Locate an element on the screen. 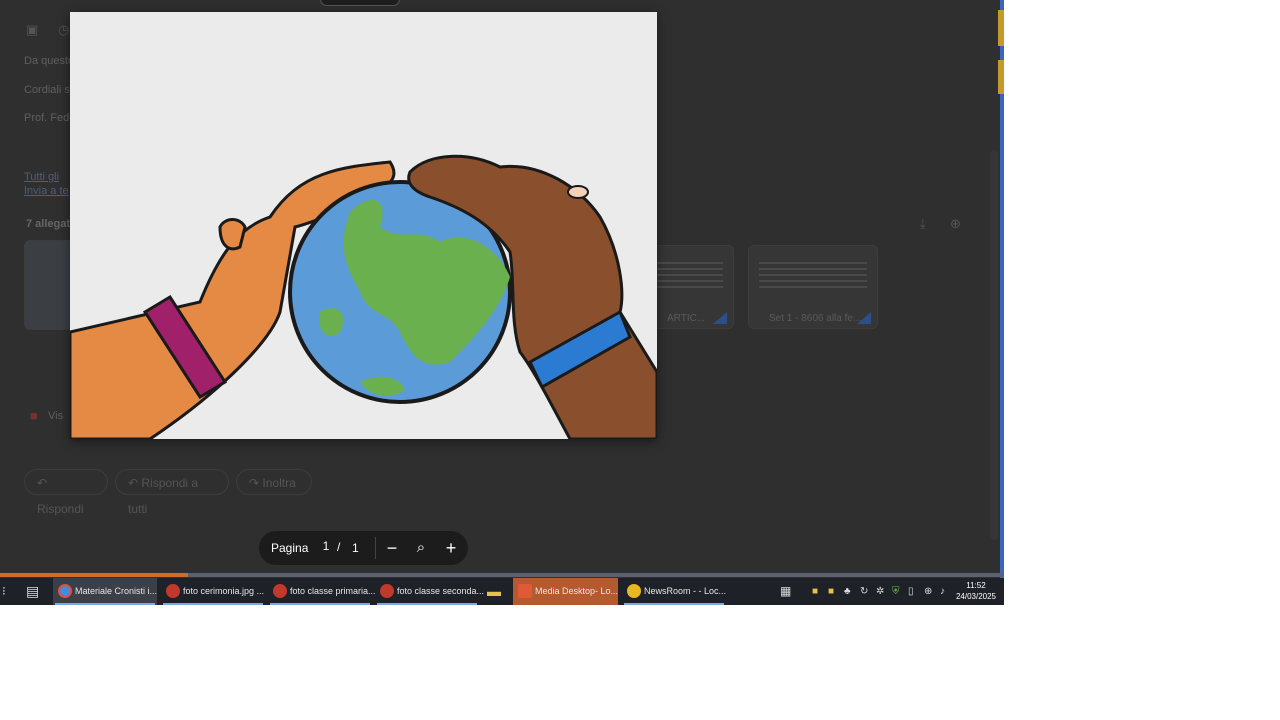  clock-icon: ◷ is located at coordinates (64, 29).